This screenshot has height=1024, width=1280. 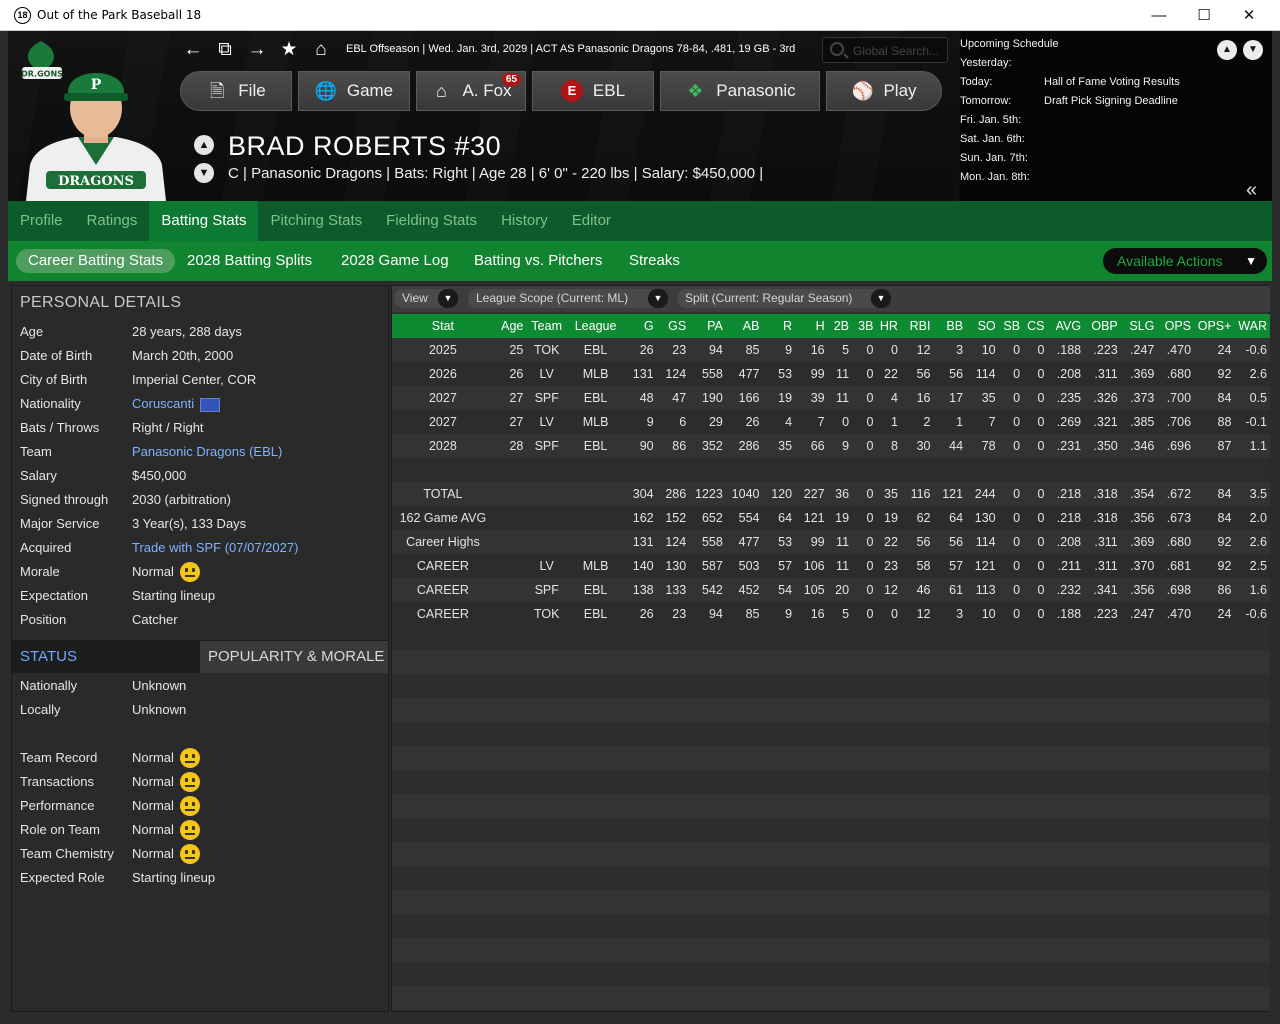 I want to click on table-cell: 130, so click(x=673, y=566).